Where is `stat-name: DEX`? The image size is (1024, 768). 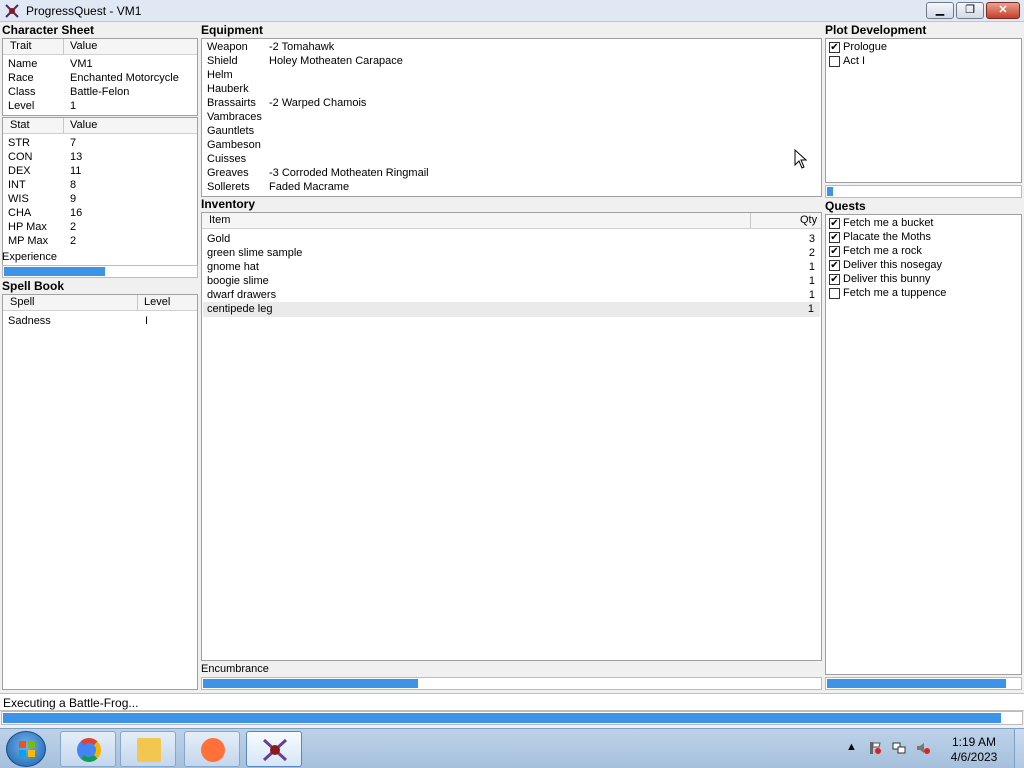 stat-name: DEX is located at coordinates (19, 171).